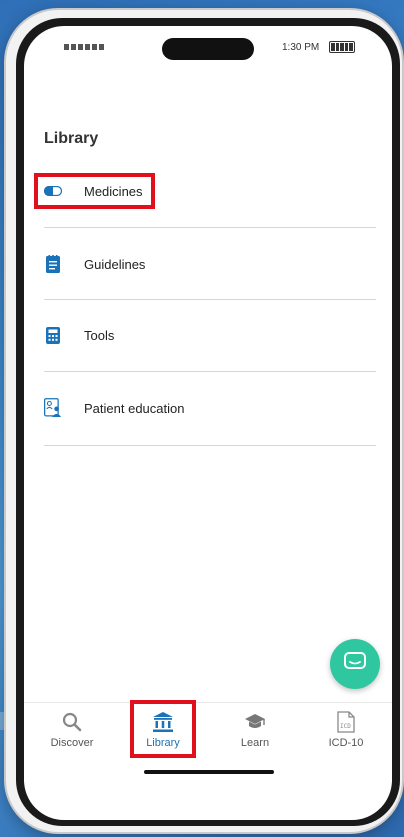 The width and height of the screenshot is (404, 837). I want to click on camera-notch, so click(208, 49).